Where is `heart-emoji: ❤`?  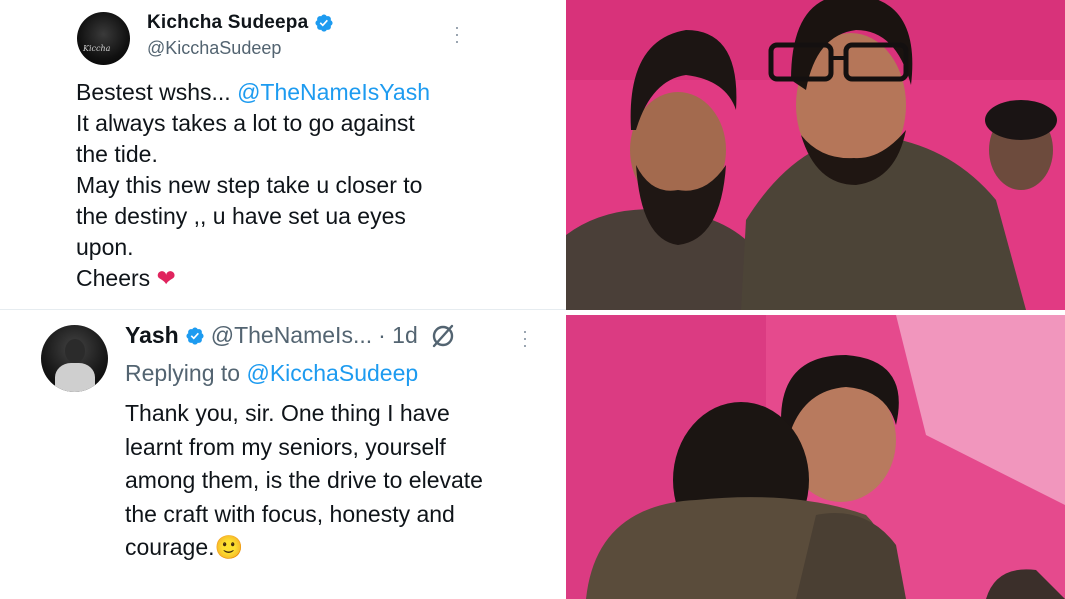
heart-emoji: ❤ is located at coordinates (166, 278).